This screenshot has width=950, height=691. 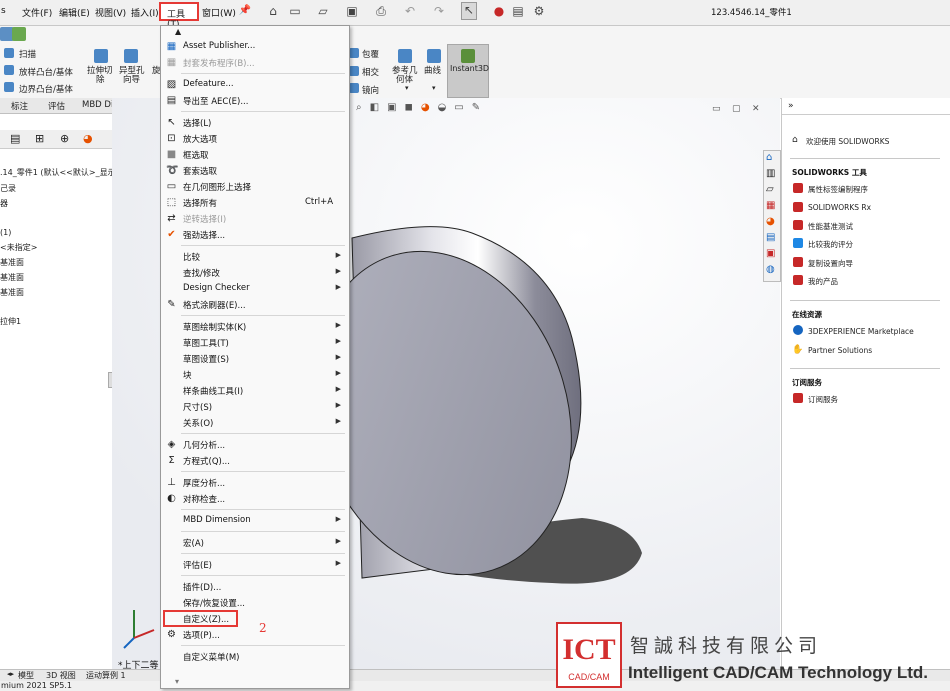 What do you see at coordinates (254, 342) in the screenshot?
I see `menu-item-t: 草图工具(T) ▶` at bounding box center [254, 342].